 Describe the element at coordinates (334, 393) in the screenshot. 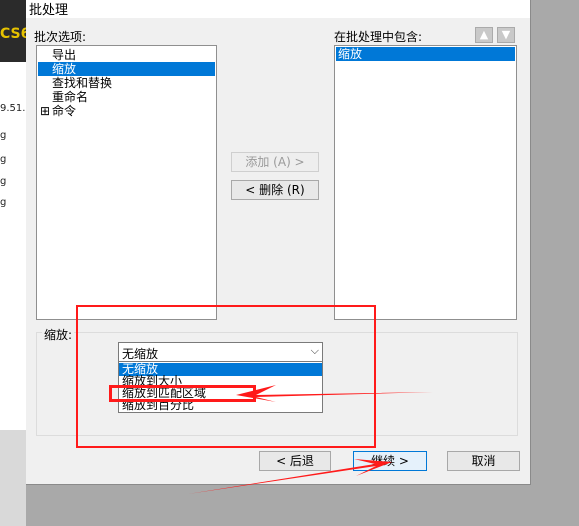

I see `annotation-arrow-to-option` at that location.